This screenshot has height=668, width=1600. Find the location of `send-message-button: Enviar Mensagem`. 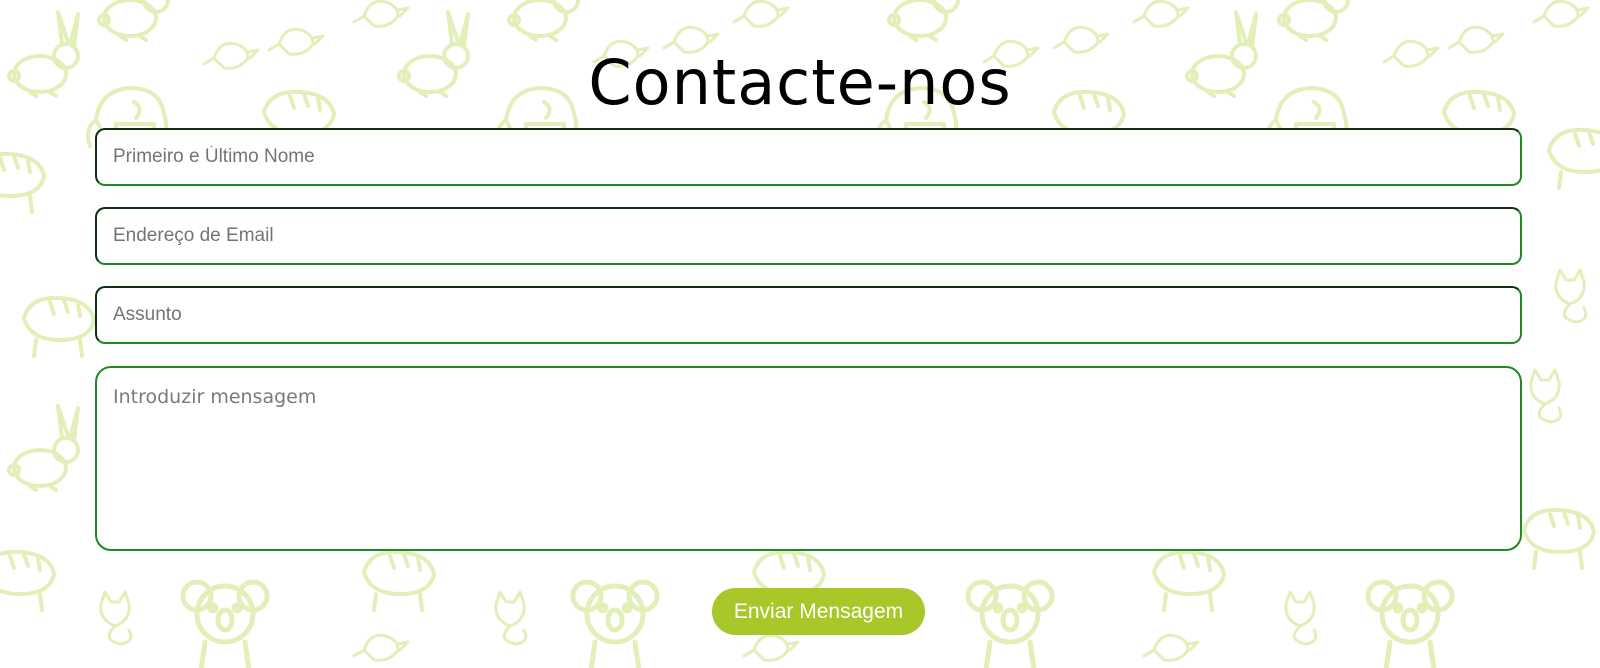

send-message-button: Enviar Mensagem is located at coordinates (818, 611).